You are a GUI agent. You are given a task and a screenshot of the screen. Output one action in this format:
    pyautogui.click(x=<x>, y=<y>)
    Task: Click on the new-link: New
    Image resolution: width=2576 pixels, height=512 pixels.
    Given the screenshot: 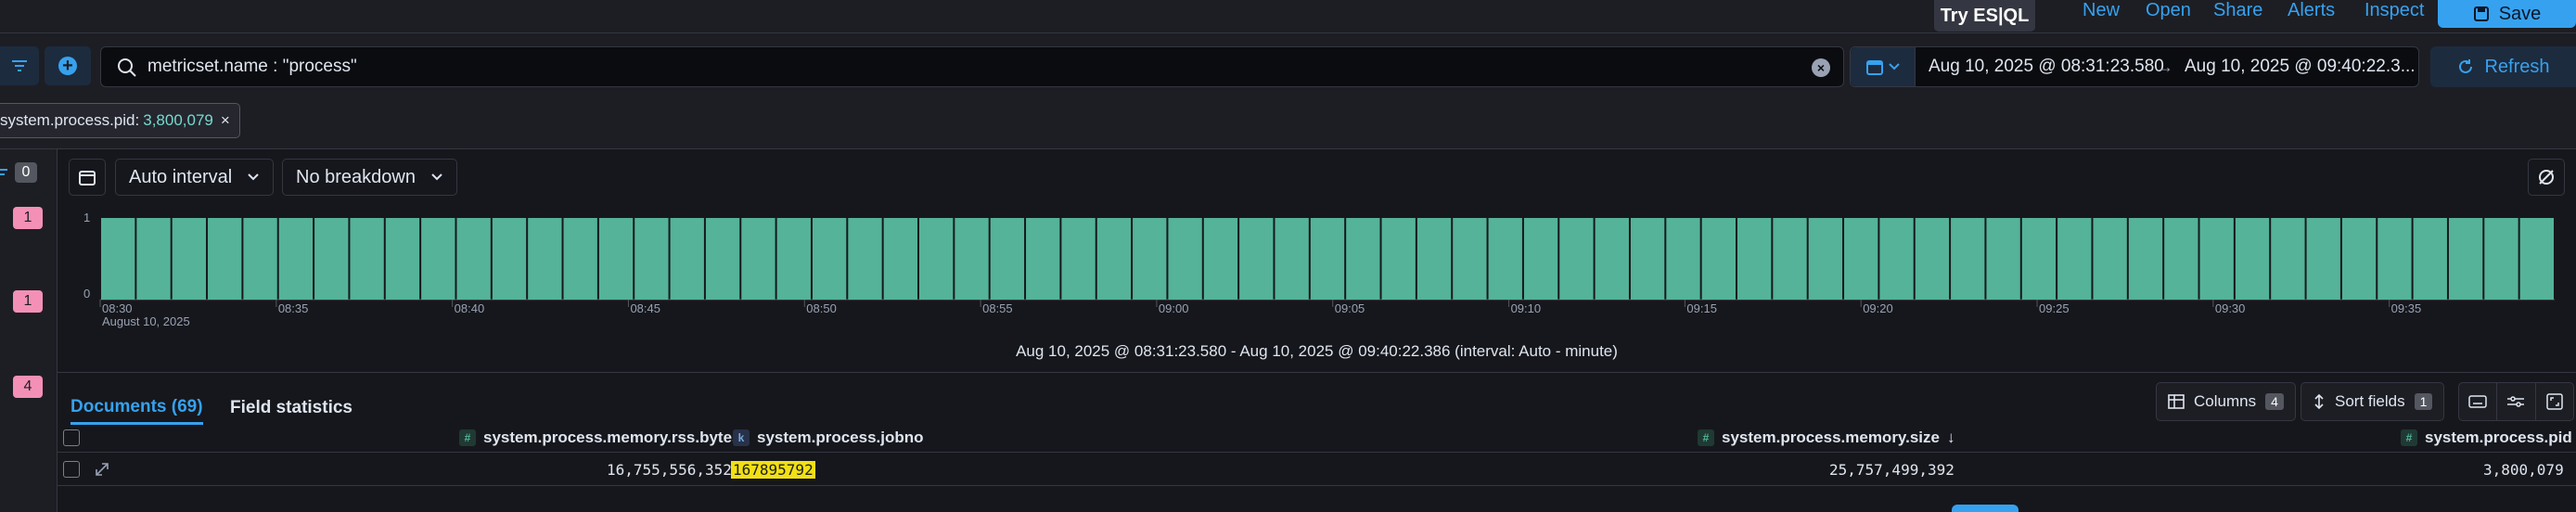 What is the action you would take?
    pyautogui.click(x=2101, y=10)
    